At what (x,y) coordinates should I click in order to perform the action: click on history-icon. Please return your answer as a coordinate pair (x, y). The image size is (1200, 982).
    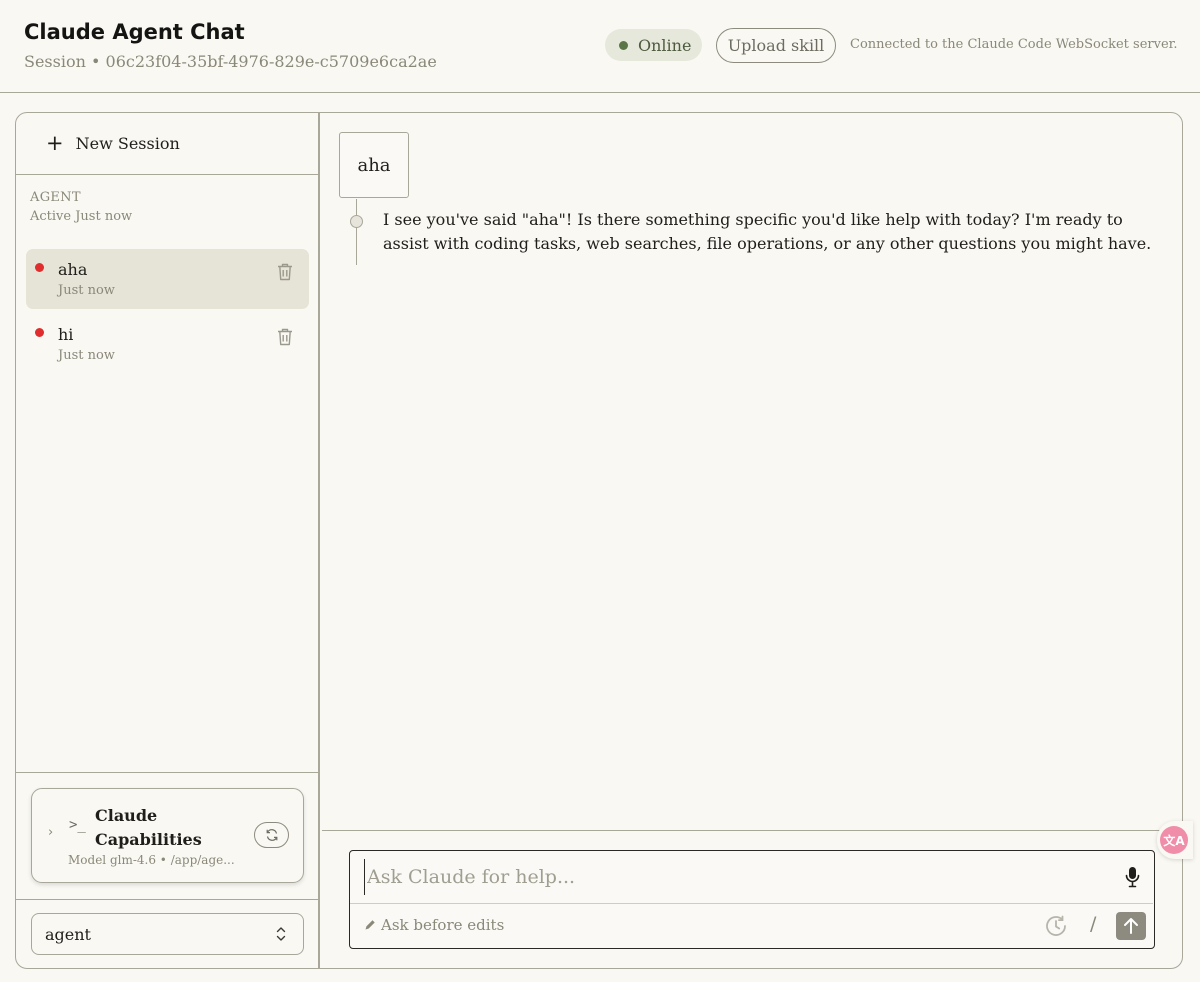
    Looking at the image, I should click on (1056, 926).